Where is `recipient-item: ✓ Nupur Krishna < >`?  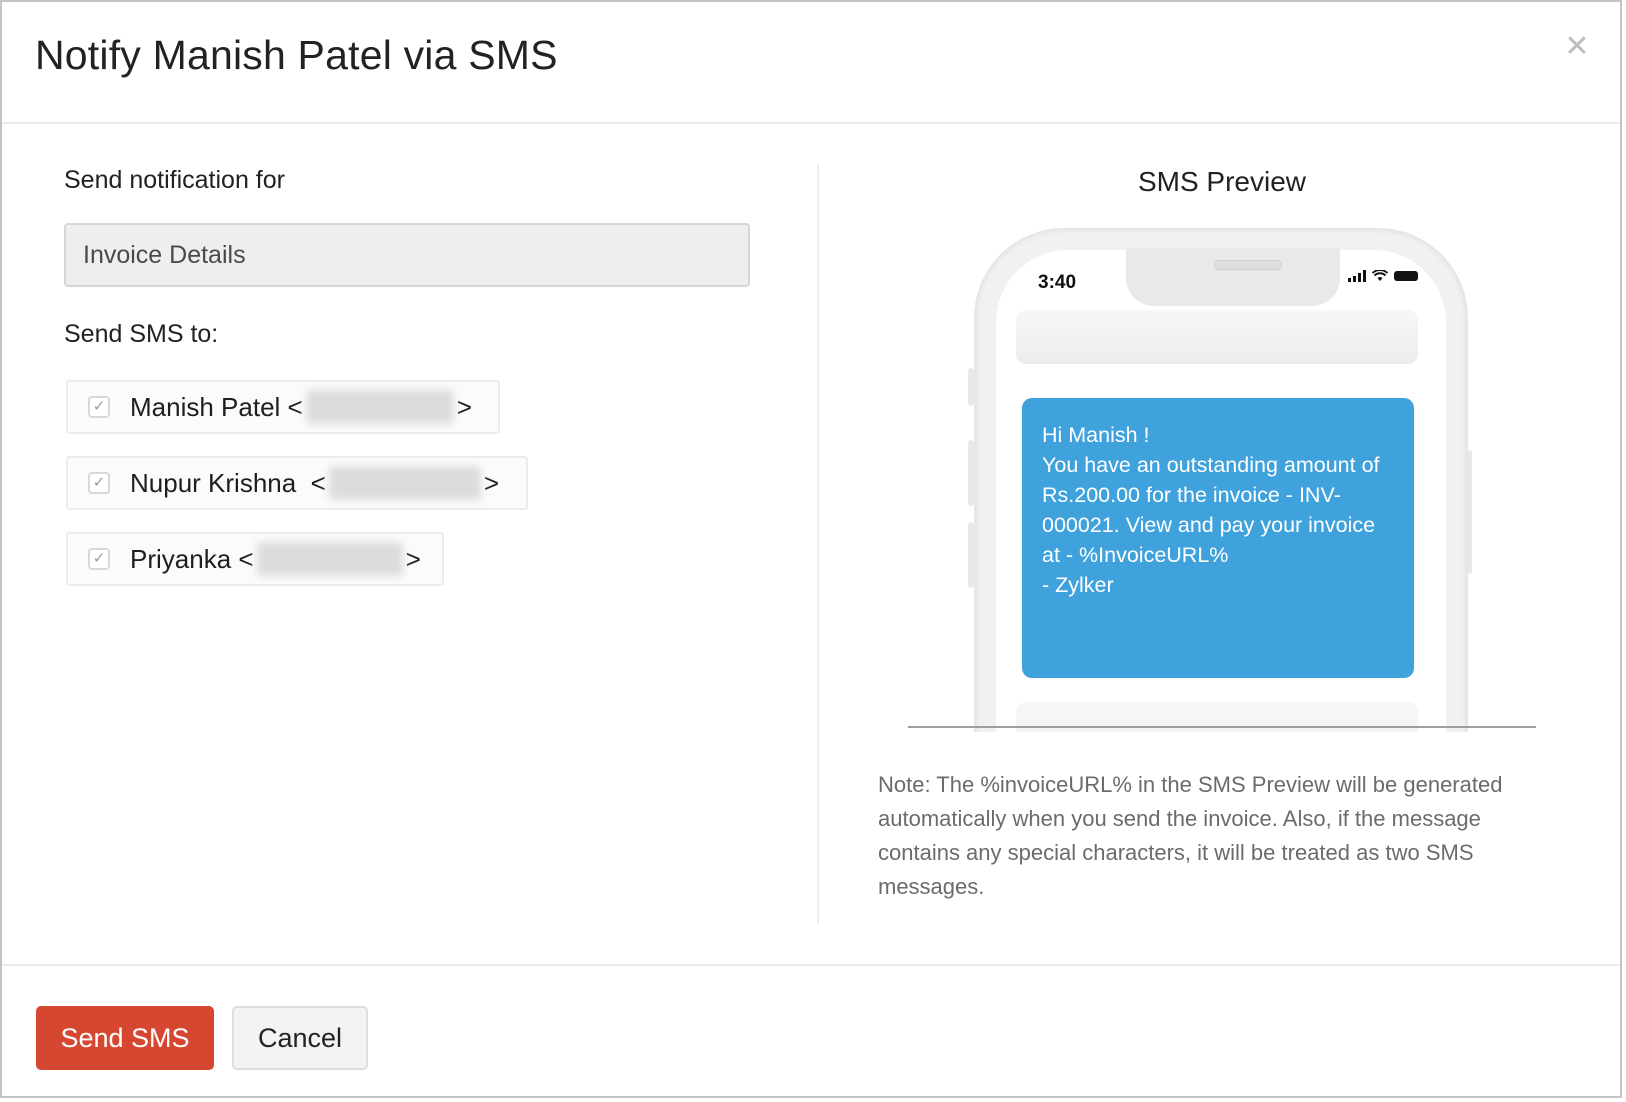
recipient-item: ✓ Nupur Krishna < > is located at coordinates (297, 483).